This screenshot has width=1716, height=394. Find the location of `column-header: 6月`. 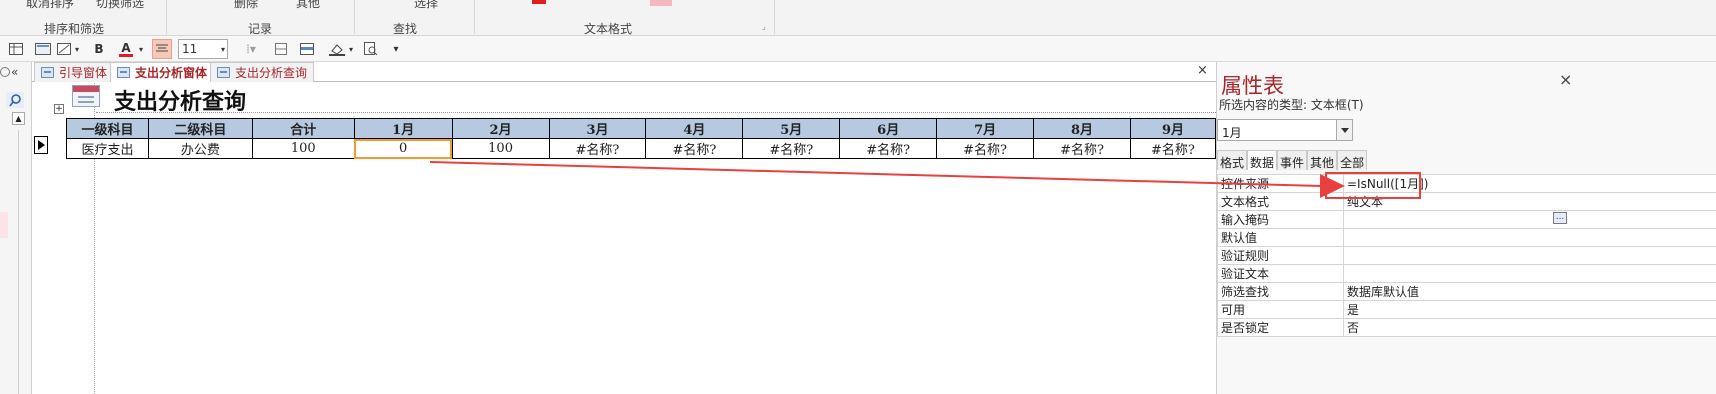

column-header: 6月 is located at coordinates (888, 128).